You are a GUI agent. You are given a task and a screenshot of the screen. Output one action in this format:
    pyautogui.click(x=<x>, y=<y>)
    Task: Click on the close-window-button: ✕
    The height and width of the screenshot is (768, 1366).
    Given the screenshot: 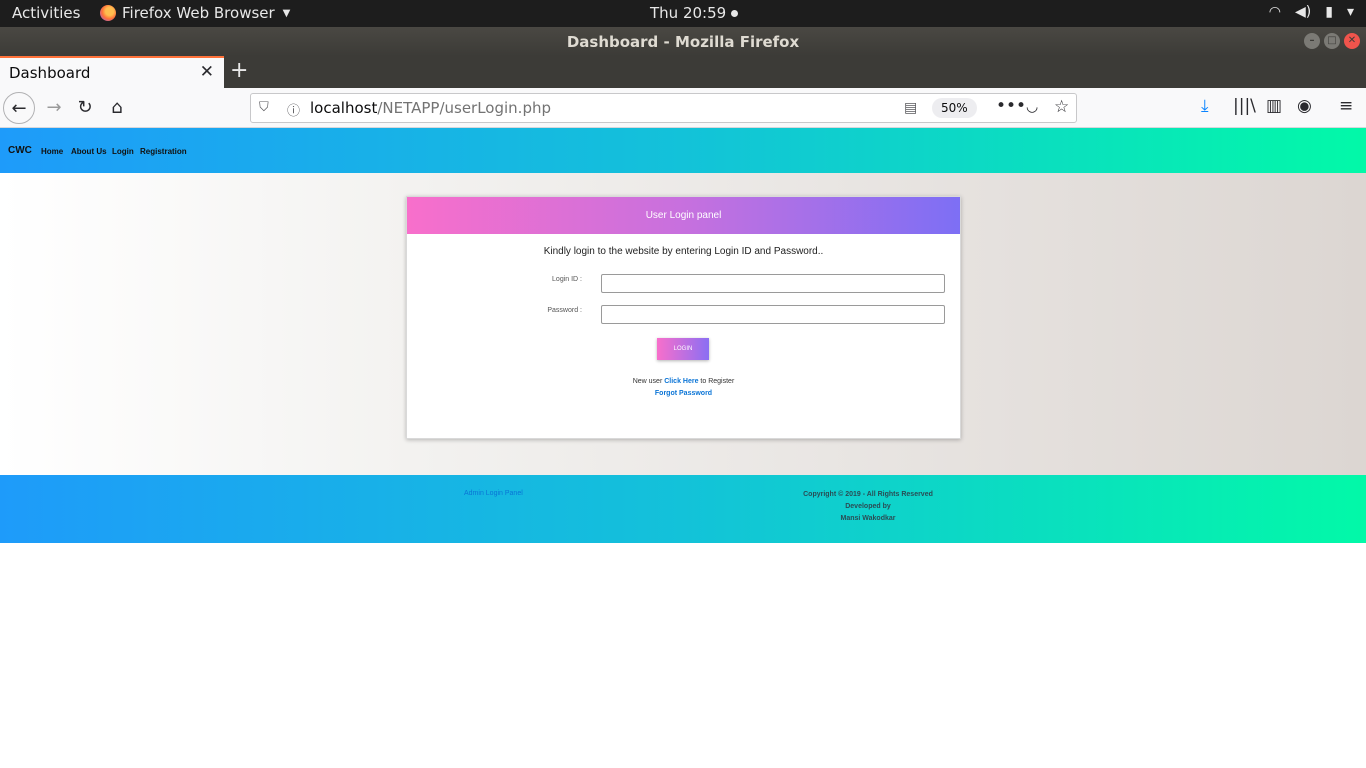 What is the action you would take?
    pyautogui.click(x=1352, y=41)
    